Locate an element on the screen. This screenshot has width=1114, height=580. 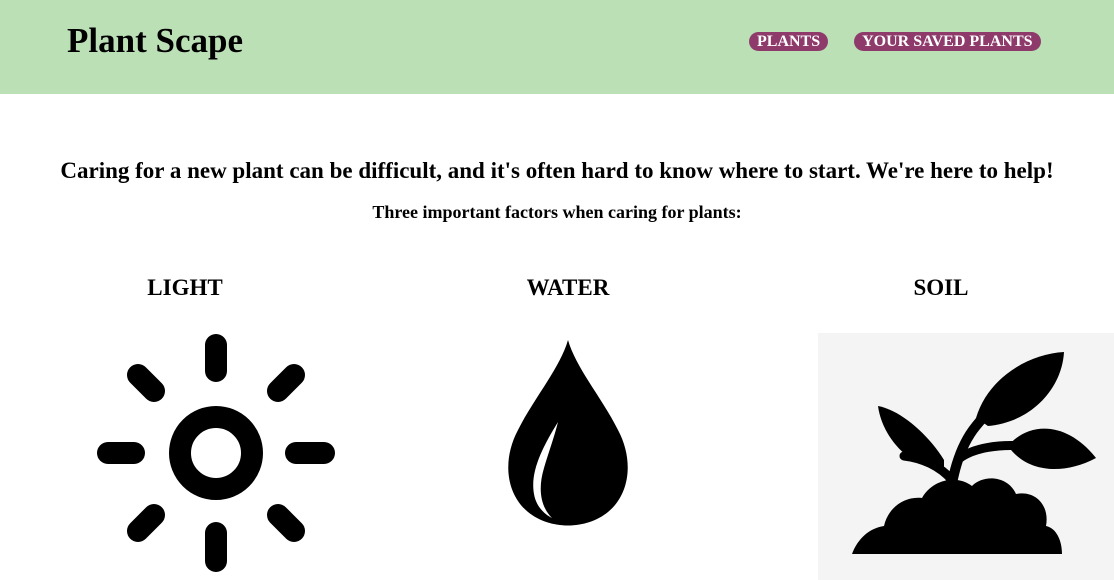
nav-link-saved-plants: YOUR SAVED PLANTS is located at coordinates (947, 41).